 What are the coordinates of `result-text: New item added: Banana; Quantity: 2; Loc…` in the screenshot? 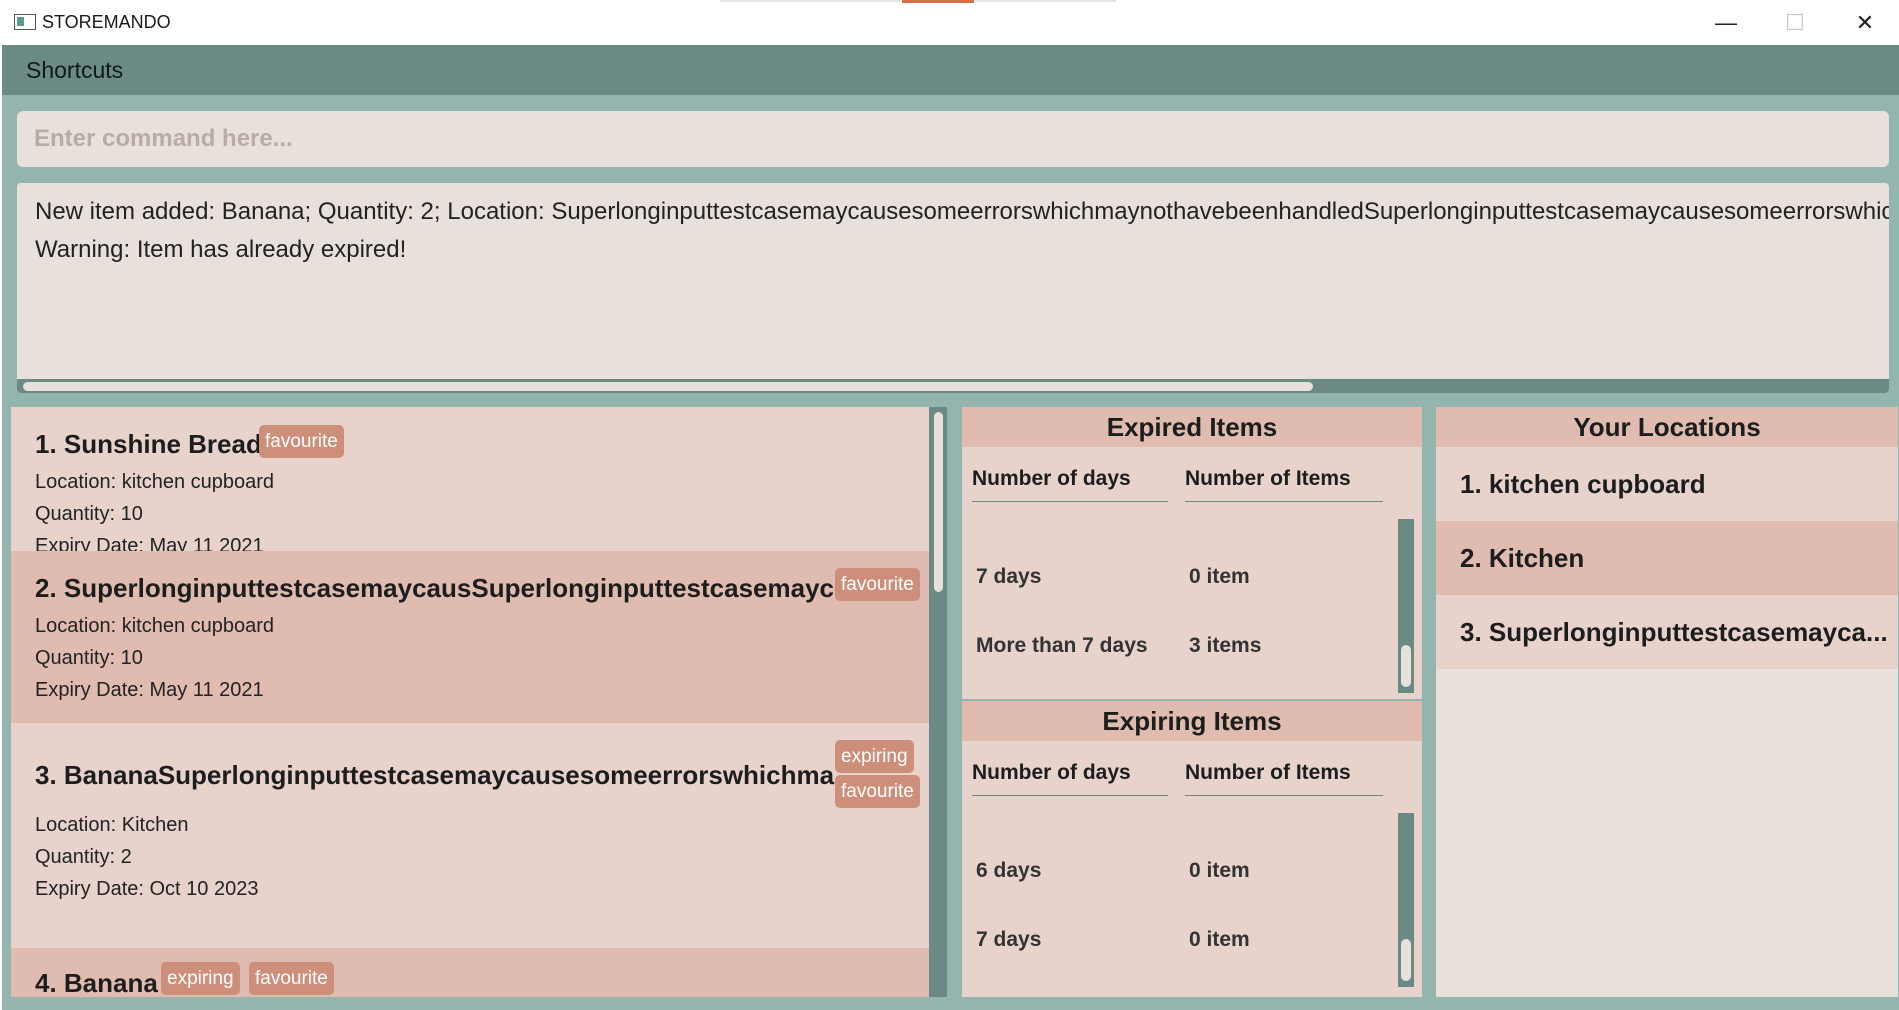 It's located at (962, 231).